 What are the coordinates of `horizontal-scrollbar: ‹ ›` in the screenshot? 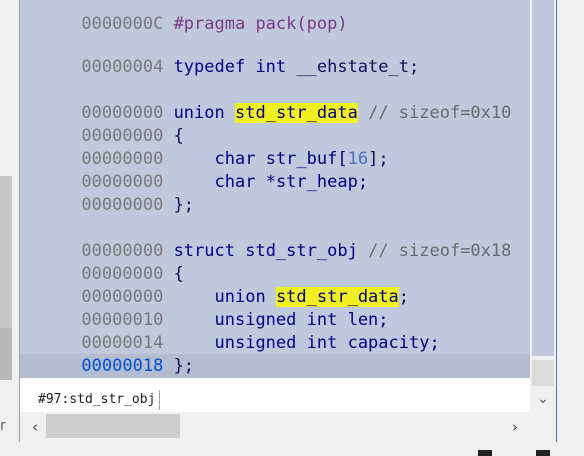 It's located at (288, 427).